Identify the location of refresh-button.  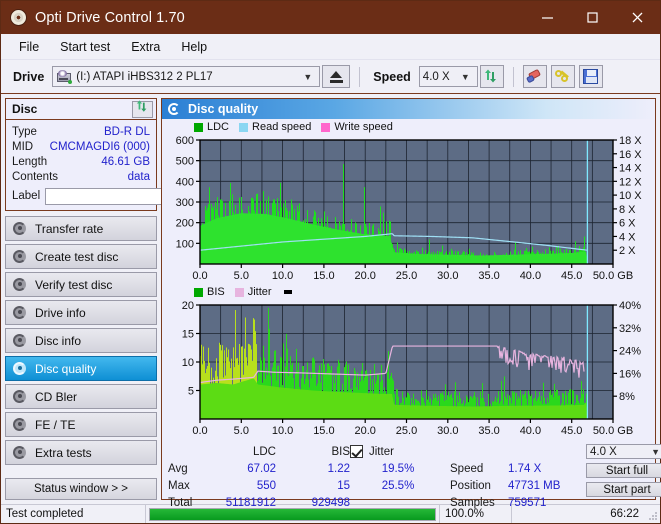
(491, 76).